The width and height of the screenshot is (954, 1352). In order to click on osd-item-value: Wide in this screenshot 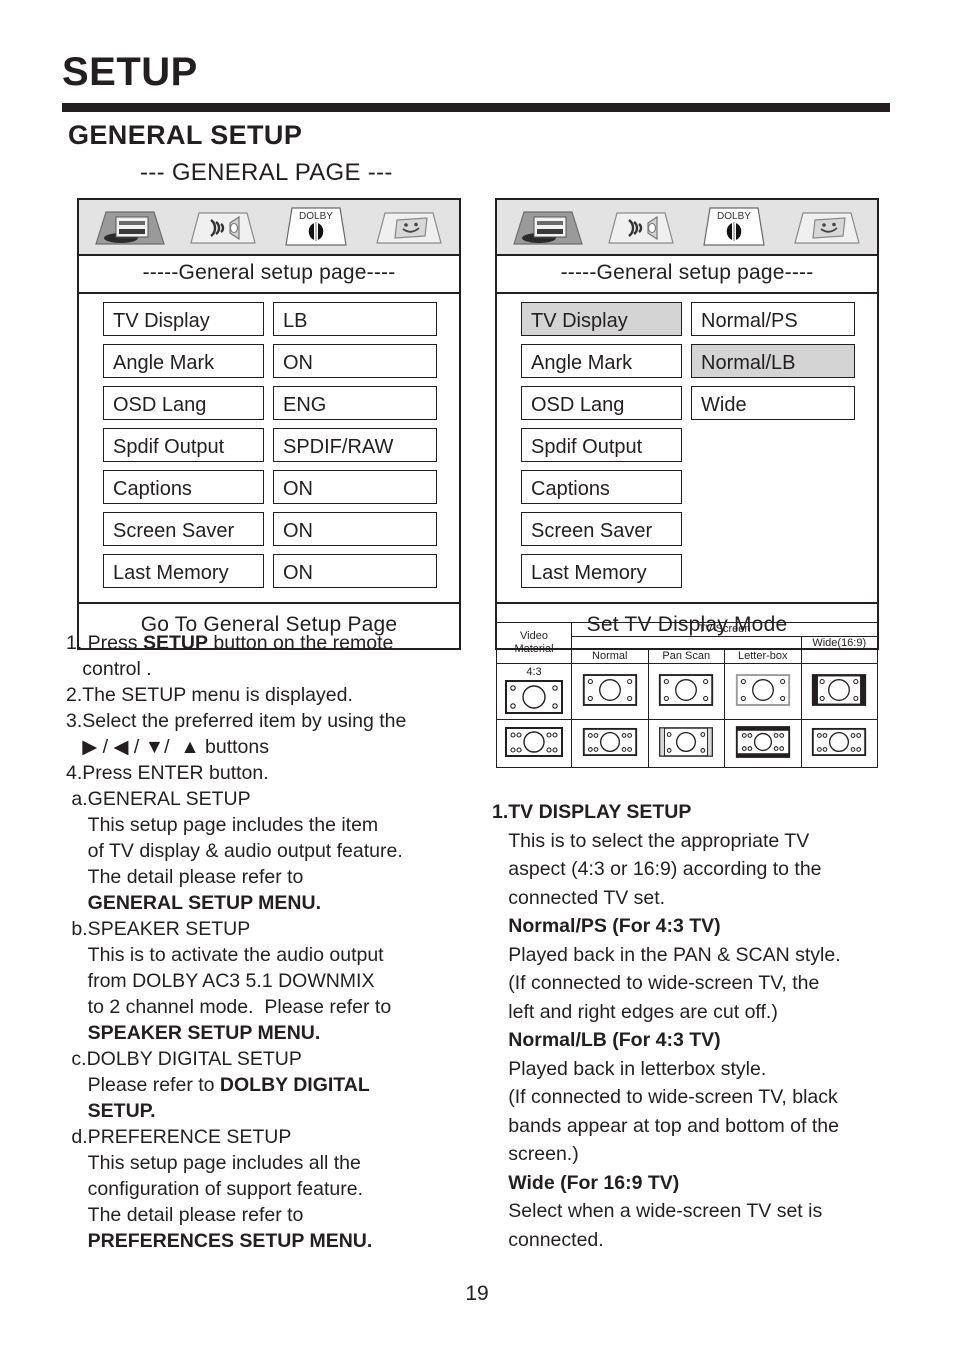, I will do `click(773, 403)`.